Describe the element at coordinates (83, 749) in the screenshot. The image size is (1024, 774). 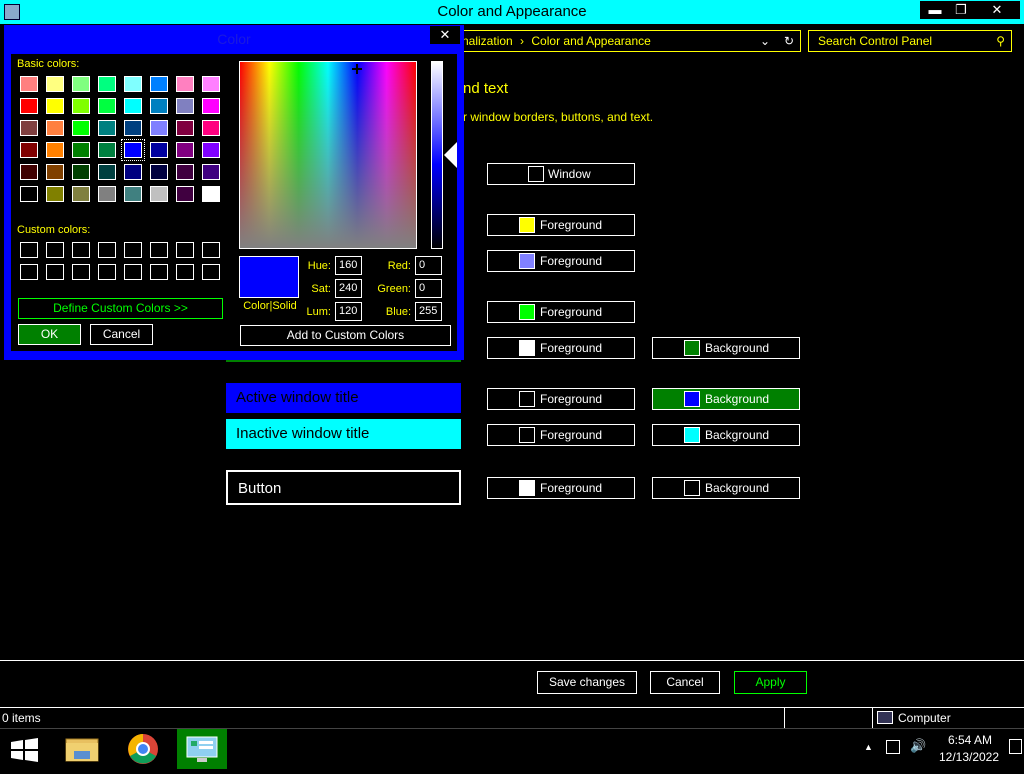
I see `file-explorer-button` at that location.